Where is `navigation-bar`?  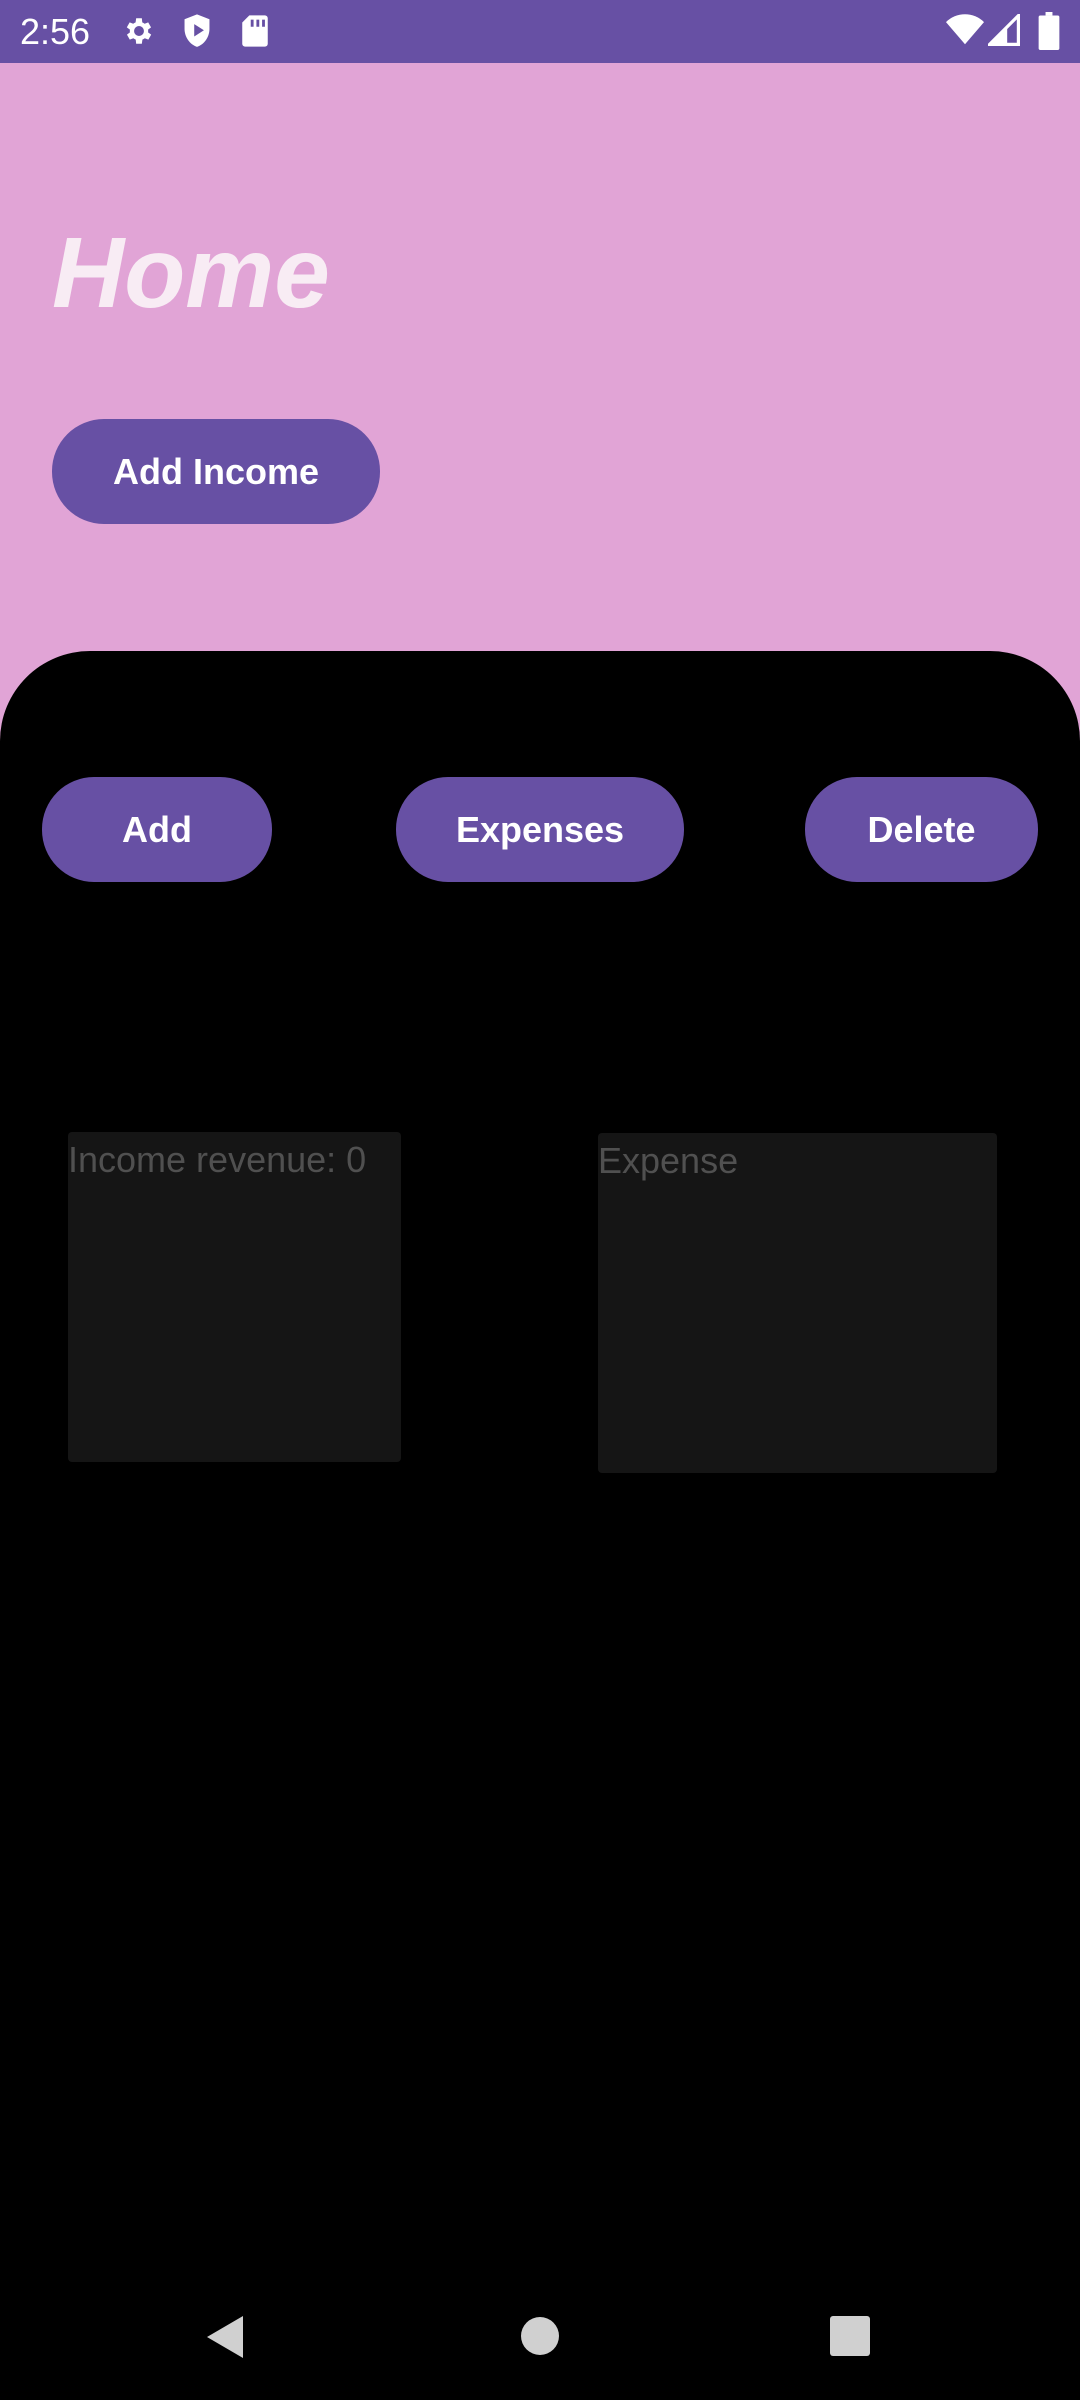
navigation-bar is located at coordinates (540, 2335).